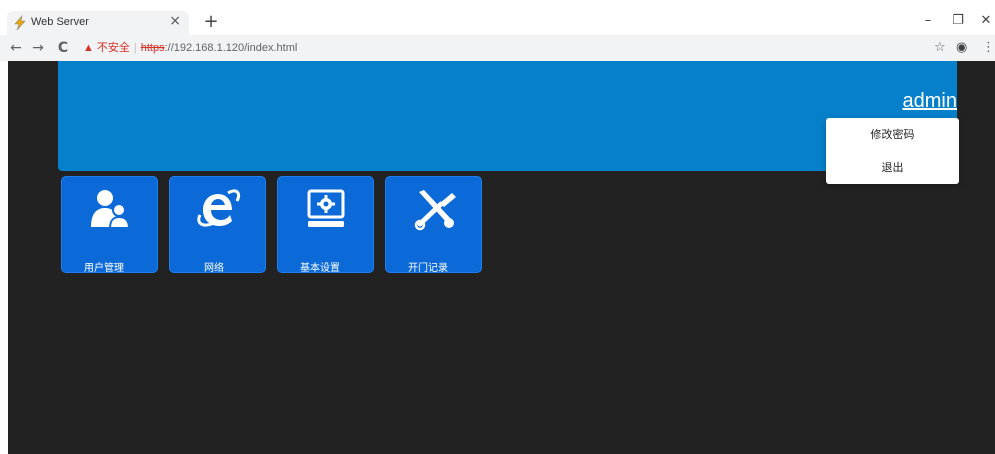  What do you see at coordinates (320, 268) in the screenshot?
I see `tile-label: 基本设置` at bounding box center [320, 268].